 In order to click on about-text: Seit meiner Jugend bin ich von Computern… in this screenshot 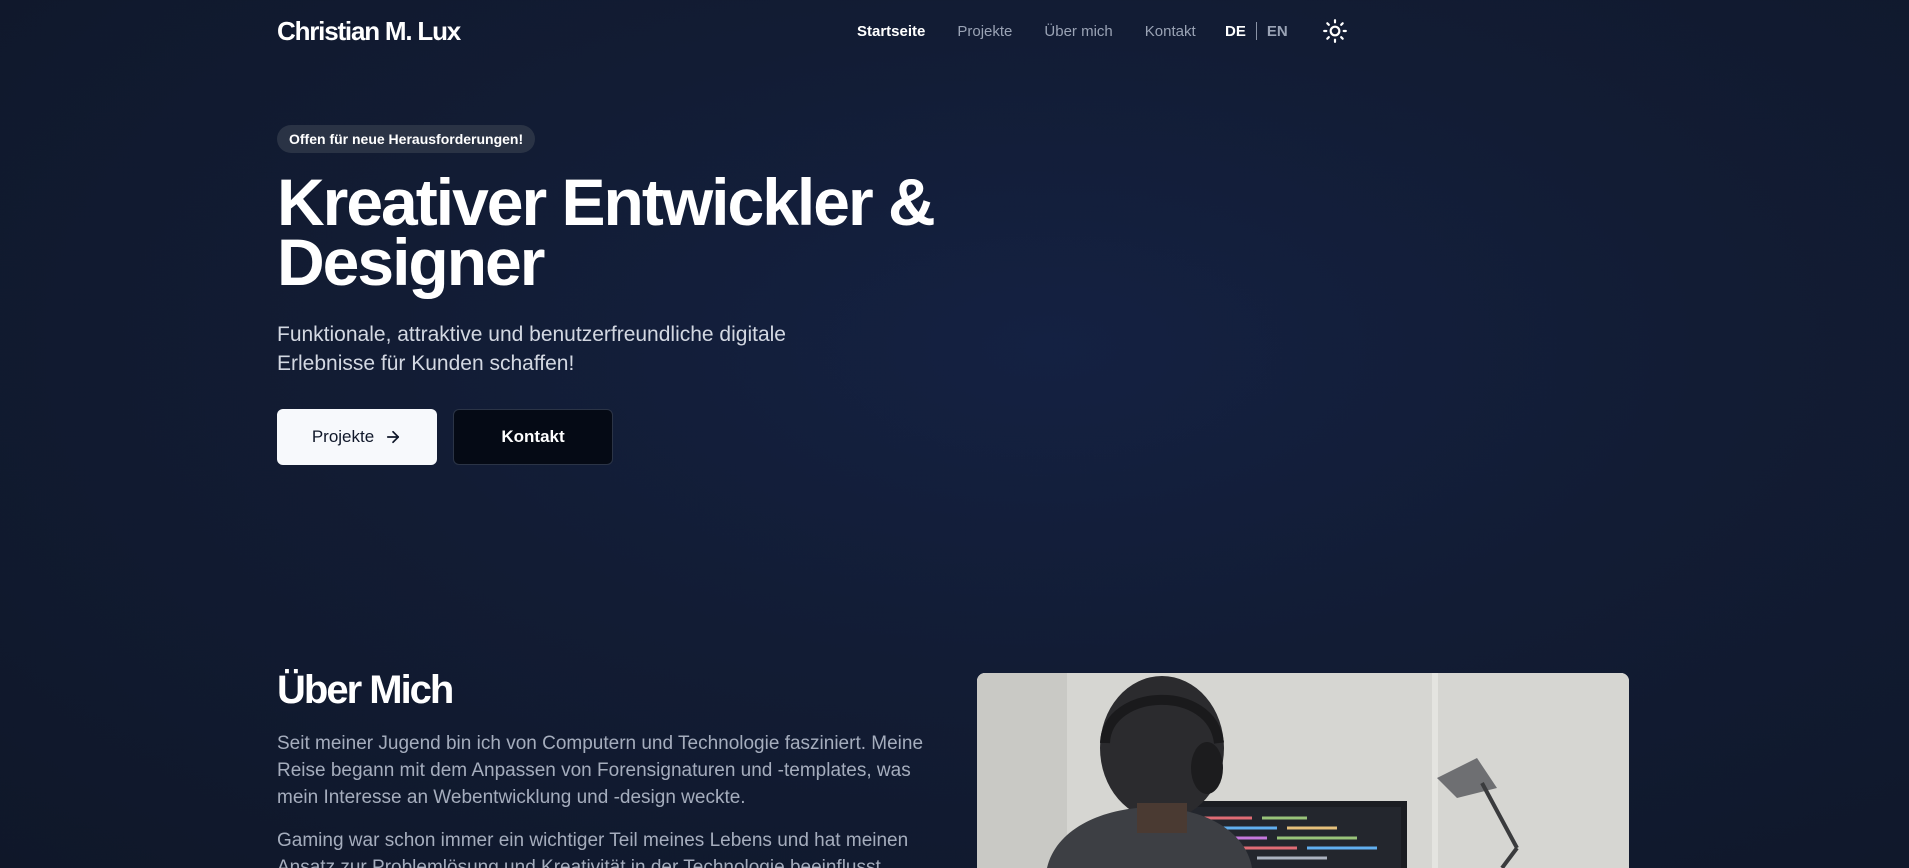, I will do `click(607, 799)`.